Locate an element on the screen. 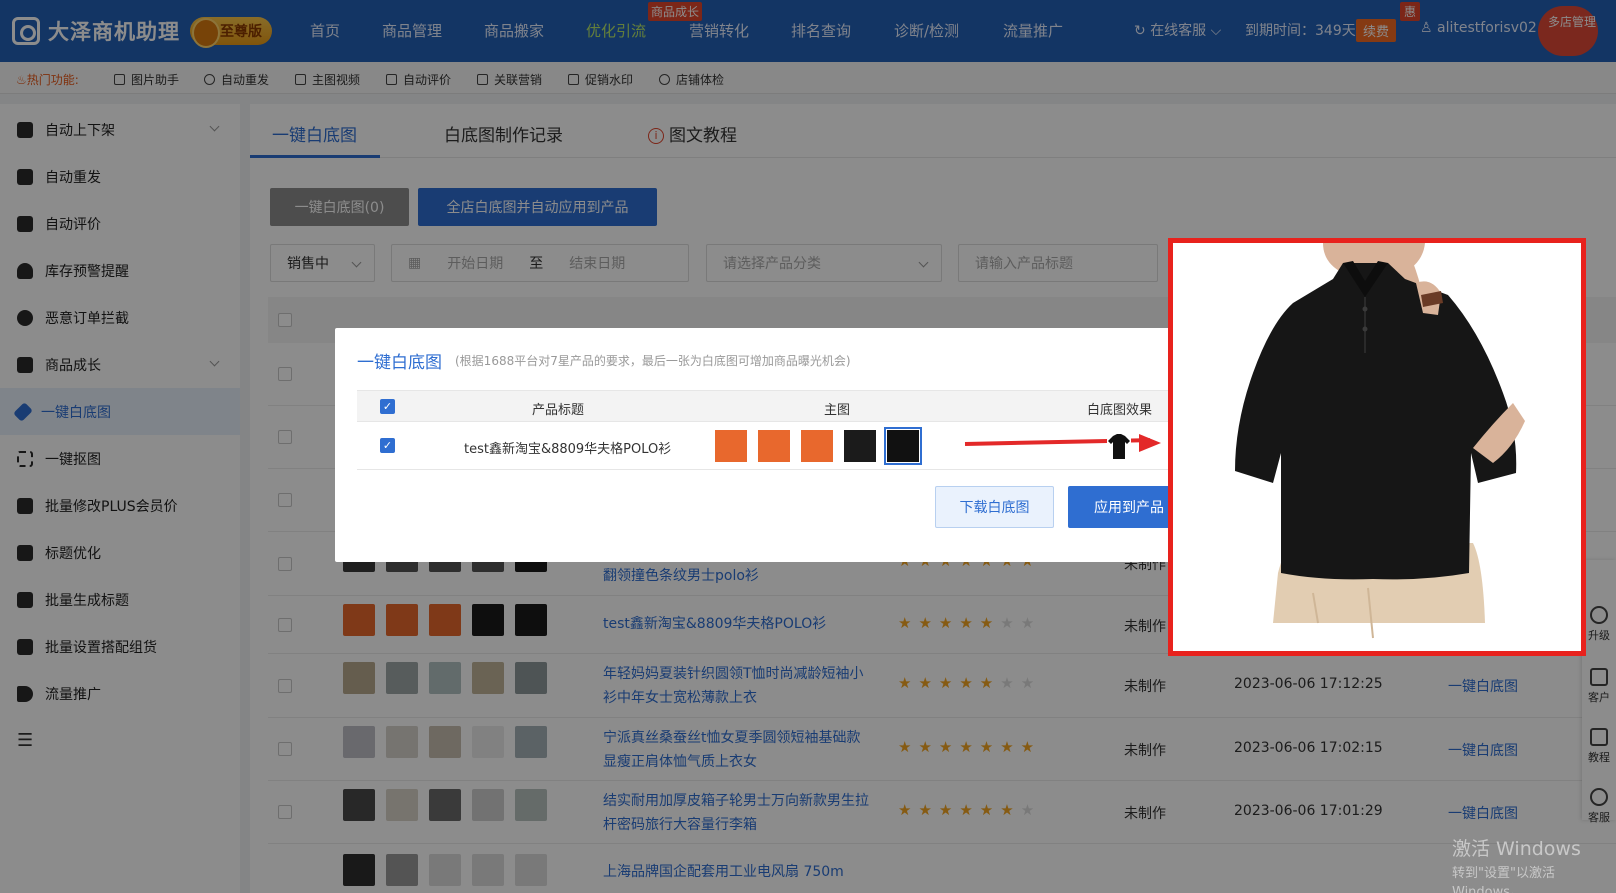 This screenshot has height=893, width=1616. dialog-table-header: ✓ 产品标题 主图 白底图效果 is located at coordinates (773, 406).